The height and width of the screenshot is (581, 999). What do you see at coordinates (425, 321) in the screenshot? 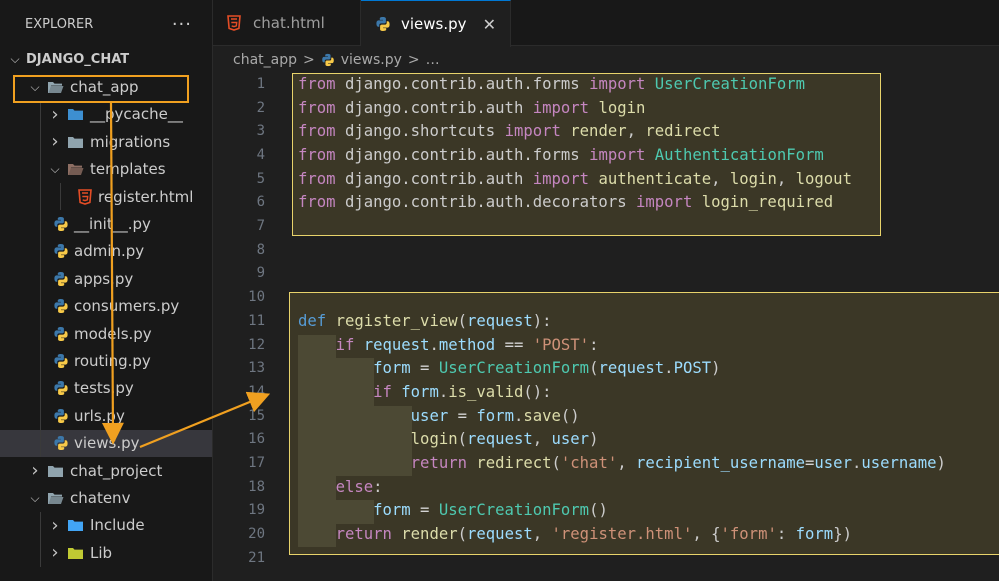
I see `code-text: def register_view(request):` at bounding box center [425, 321].